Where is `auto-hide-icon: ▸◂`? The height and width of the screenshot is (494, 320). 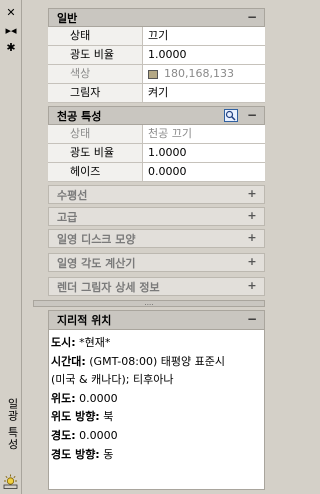
auto-hide-icon: ▸◂ is located at coordinates (11, 31).